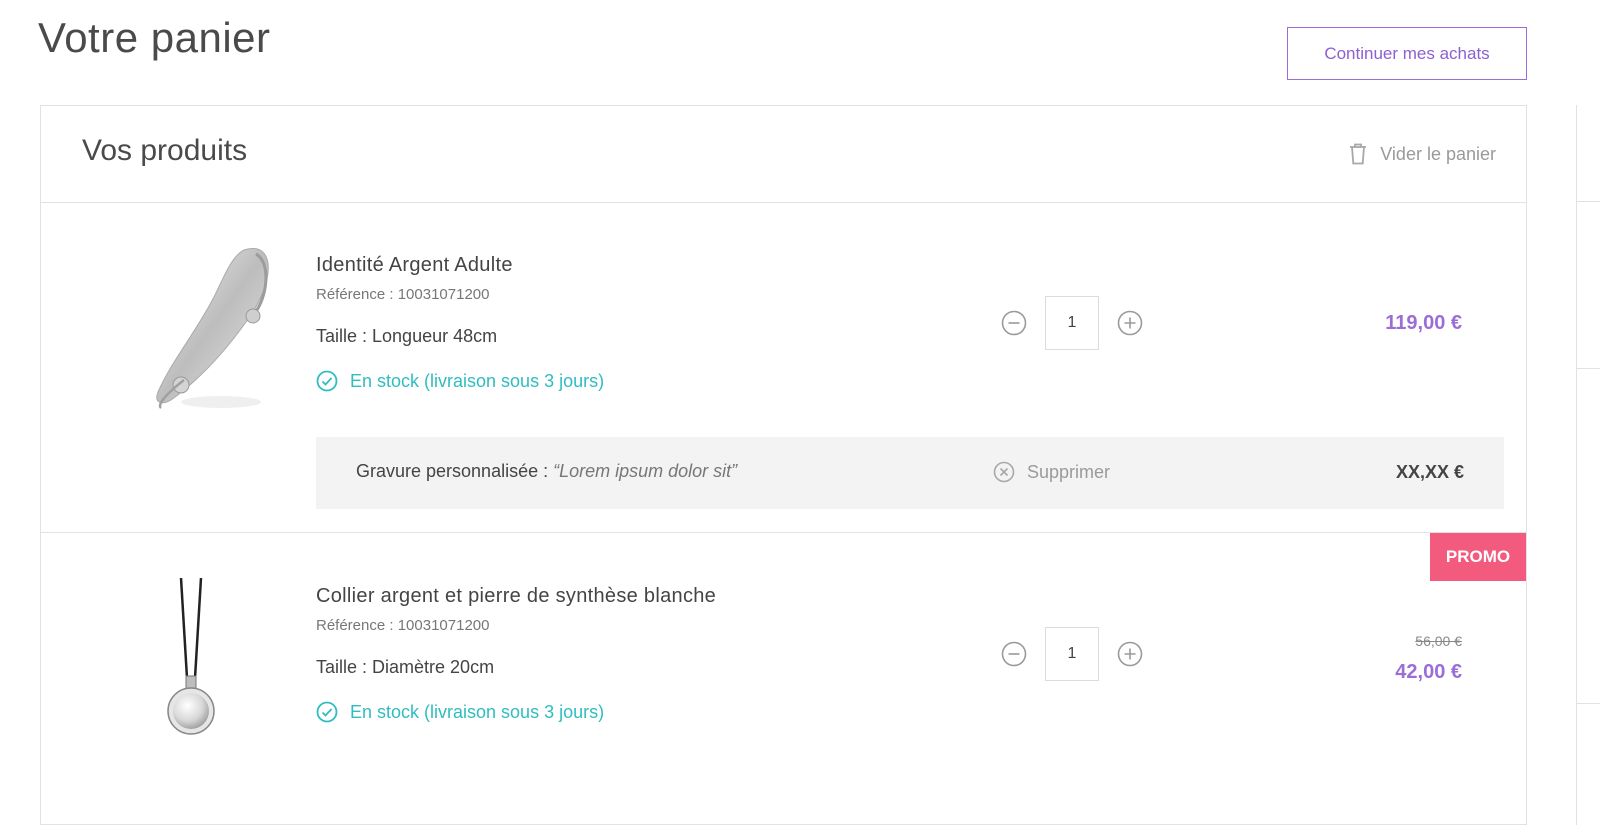  I want to click on remove-engraving-label: Supprimer, so click(1069, 471).